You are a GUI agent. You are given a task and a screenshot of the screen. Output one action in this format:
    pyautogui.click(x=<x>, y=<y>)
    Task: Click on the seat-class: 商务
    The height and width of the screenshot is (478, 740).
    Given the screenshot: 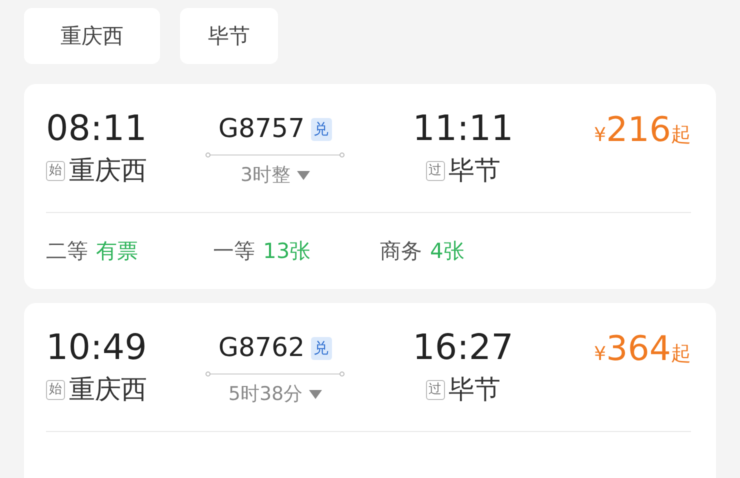 What is the action you would take?
    pyautogui.click(x=401, y=251)
    